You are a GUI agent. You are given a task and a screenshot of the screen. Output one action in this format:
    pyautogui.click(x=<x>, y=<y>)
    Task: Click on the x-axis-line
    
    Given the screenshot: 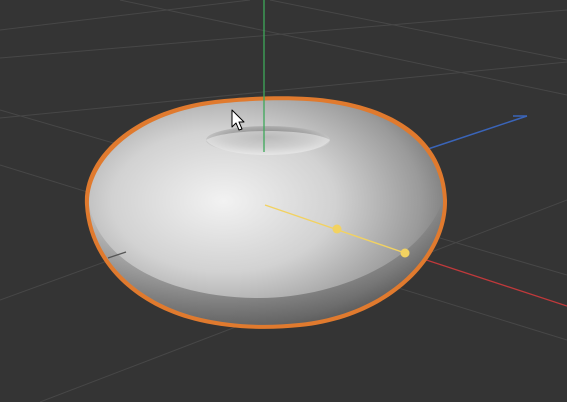 What is the action you would take?
    pyautogui.click(x=485, y=279)
    